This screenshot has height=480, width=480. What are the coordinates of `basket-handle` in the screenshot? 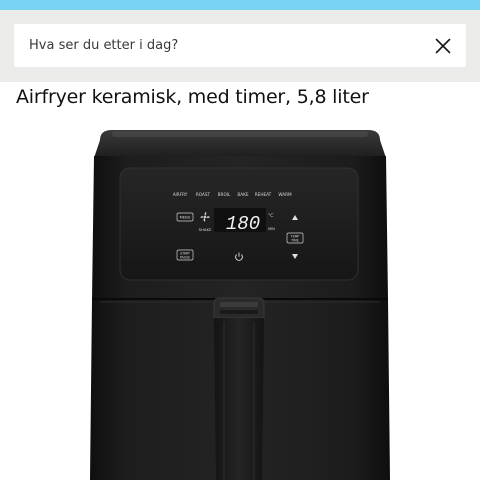 It's located at (239, 388).